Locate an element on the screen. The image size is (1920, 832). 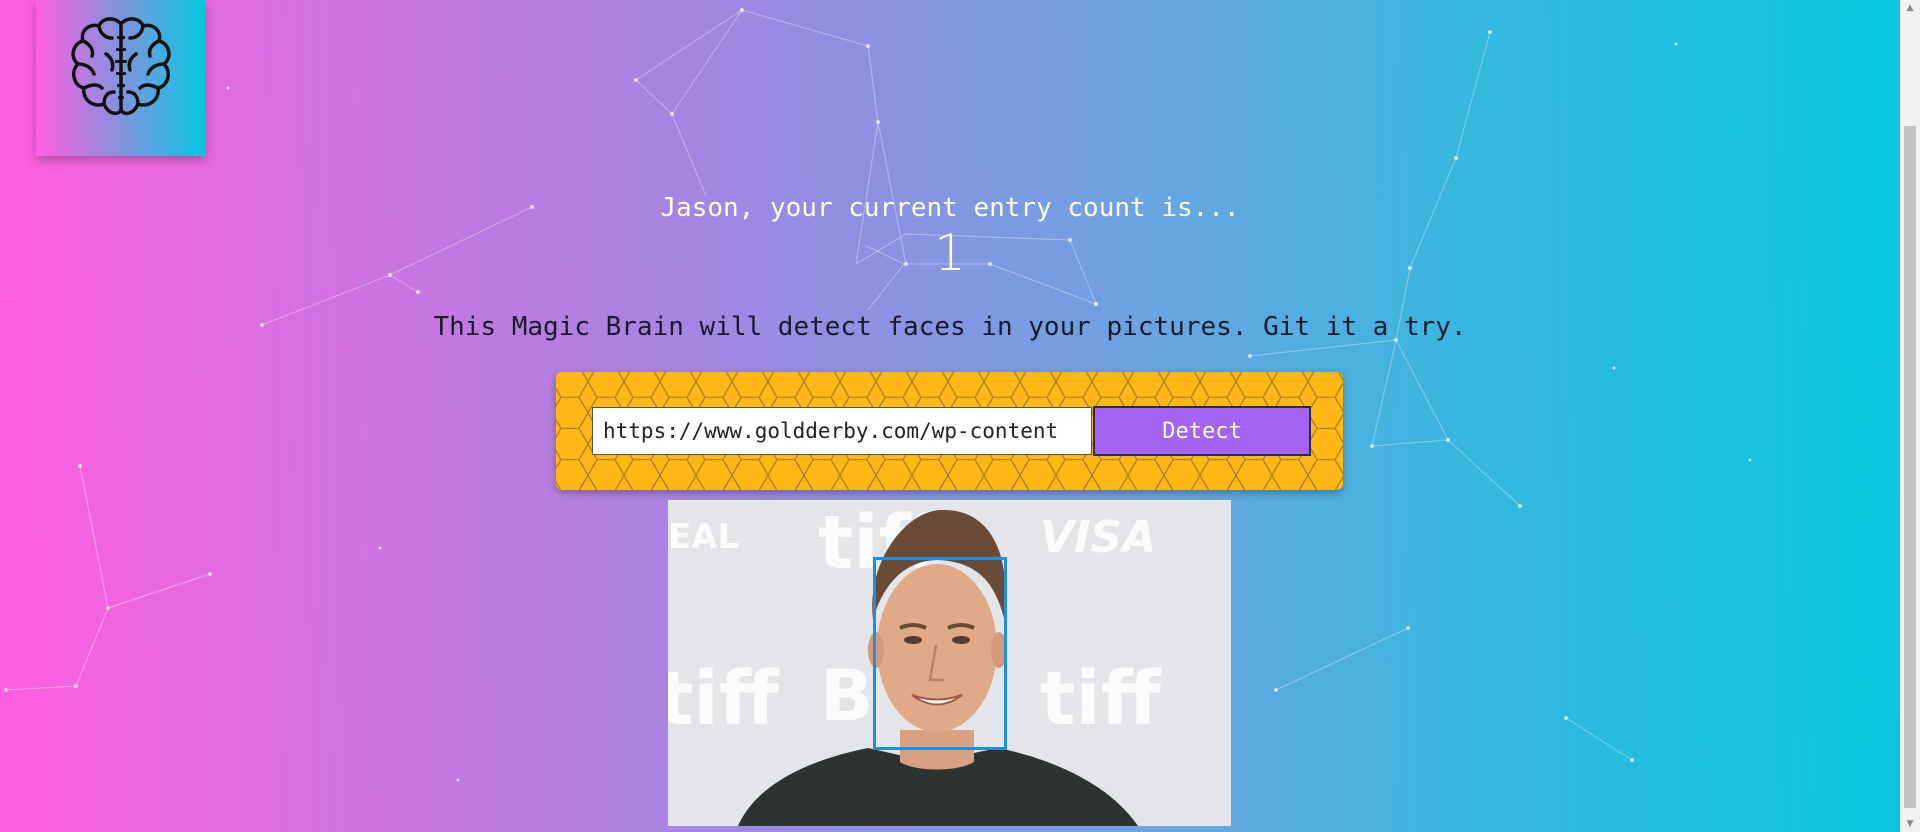
backdrop-logo-tiff-2: tiff is located at coordinates (724, 699).